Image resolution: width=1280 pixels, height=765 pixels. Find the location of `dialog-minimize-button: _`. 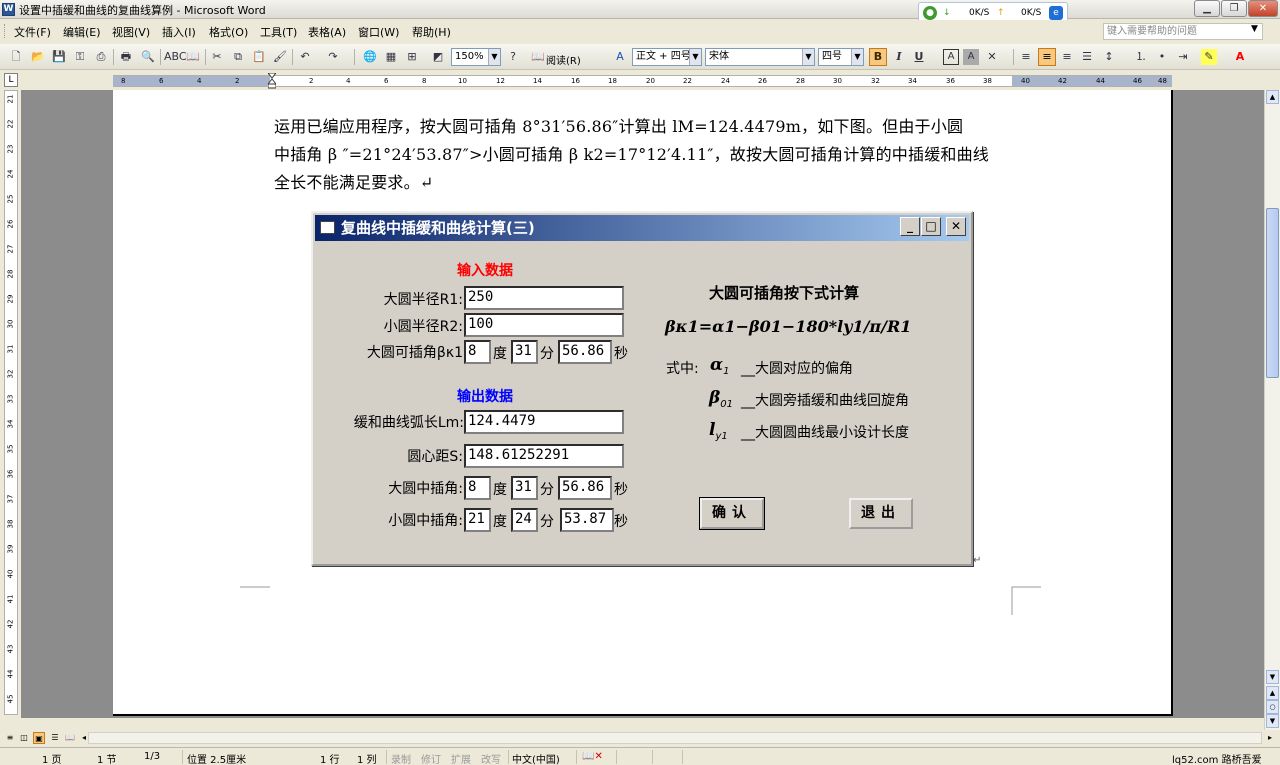

dialog-minimize-button: _ is located at coordinates (910, 226).